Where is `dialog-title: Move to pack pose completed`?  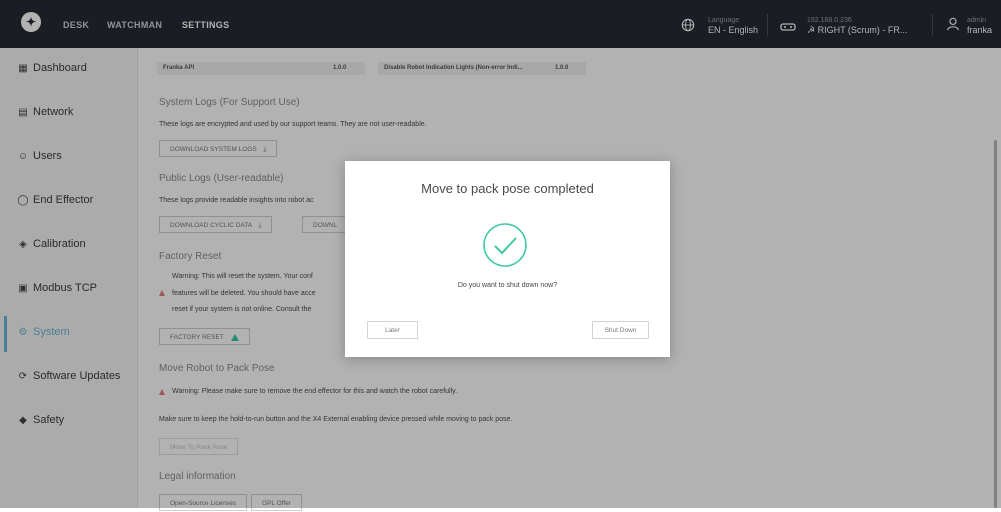
dialog-title: Move to pack pose completed is located at coordinates (507, 188).